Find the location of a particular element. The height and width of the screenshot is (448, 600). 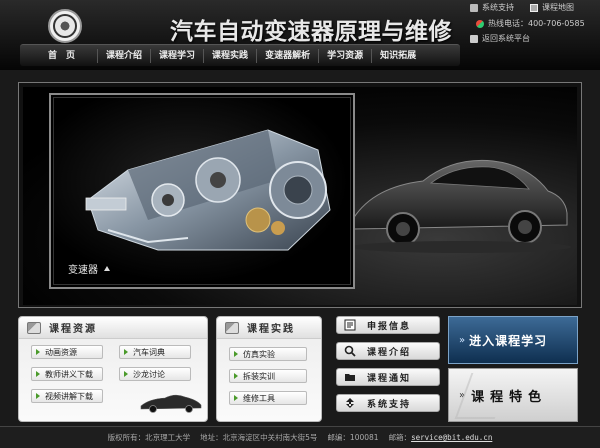

practice-title: 课程实践 is located at coordinates (271, 329).